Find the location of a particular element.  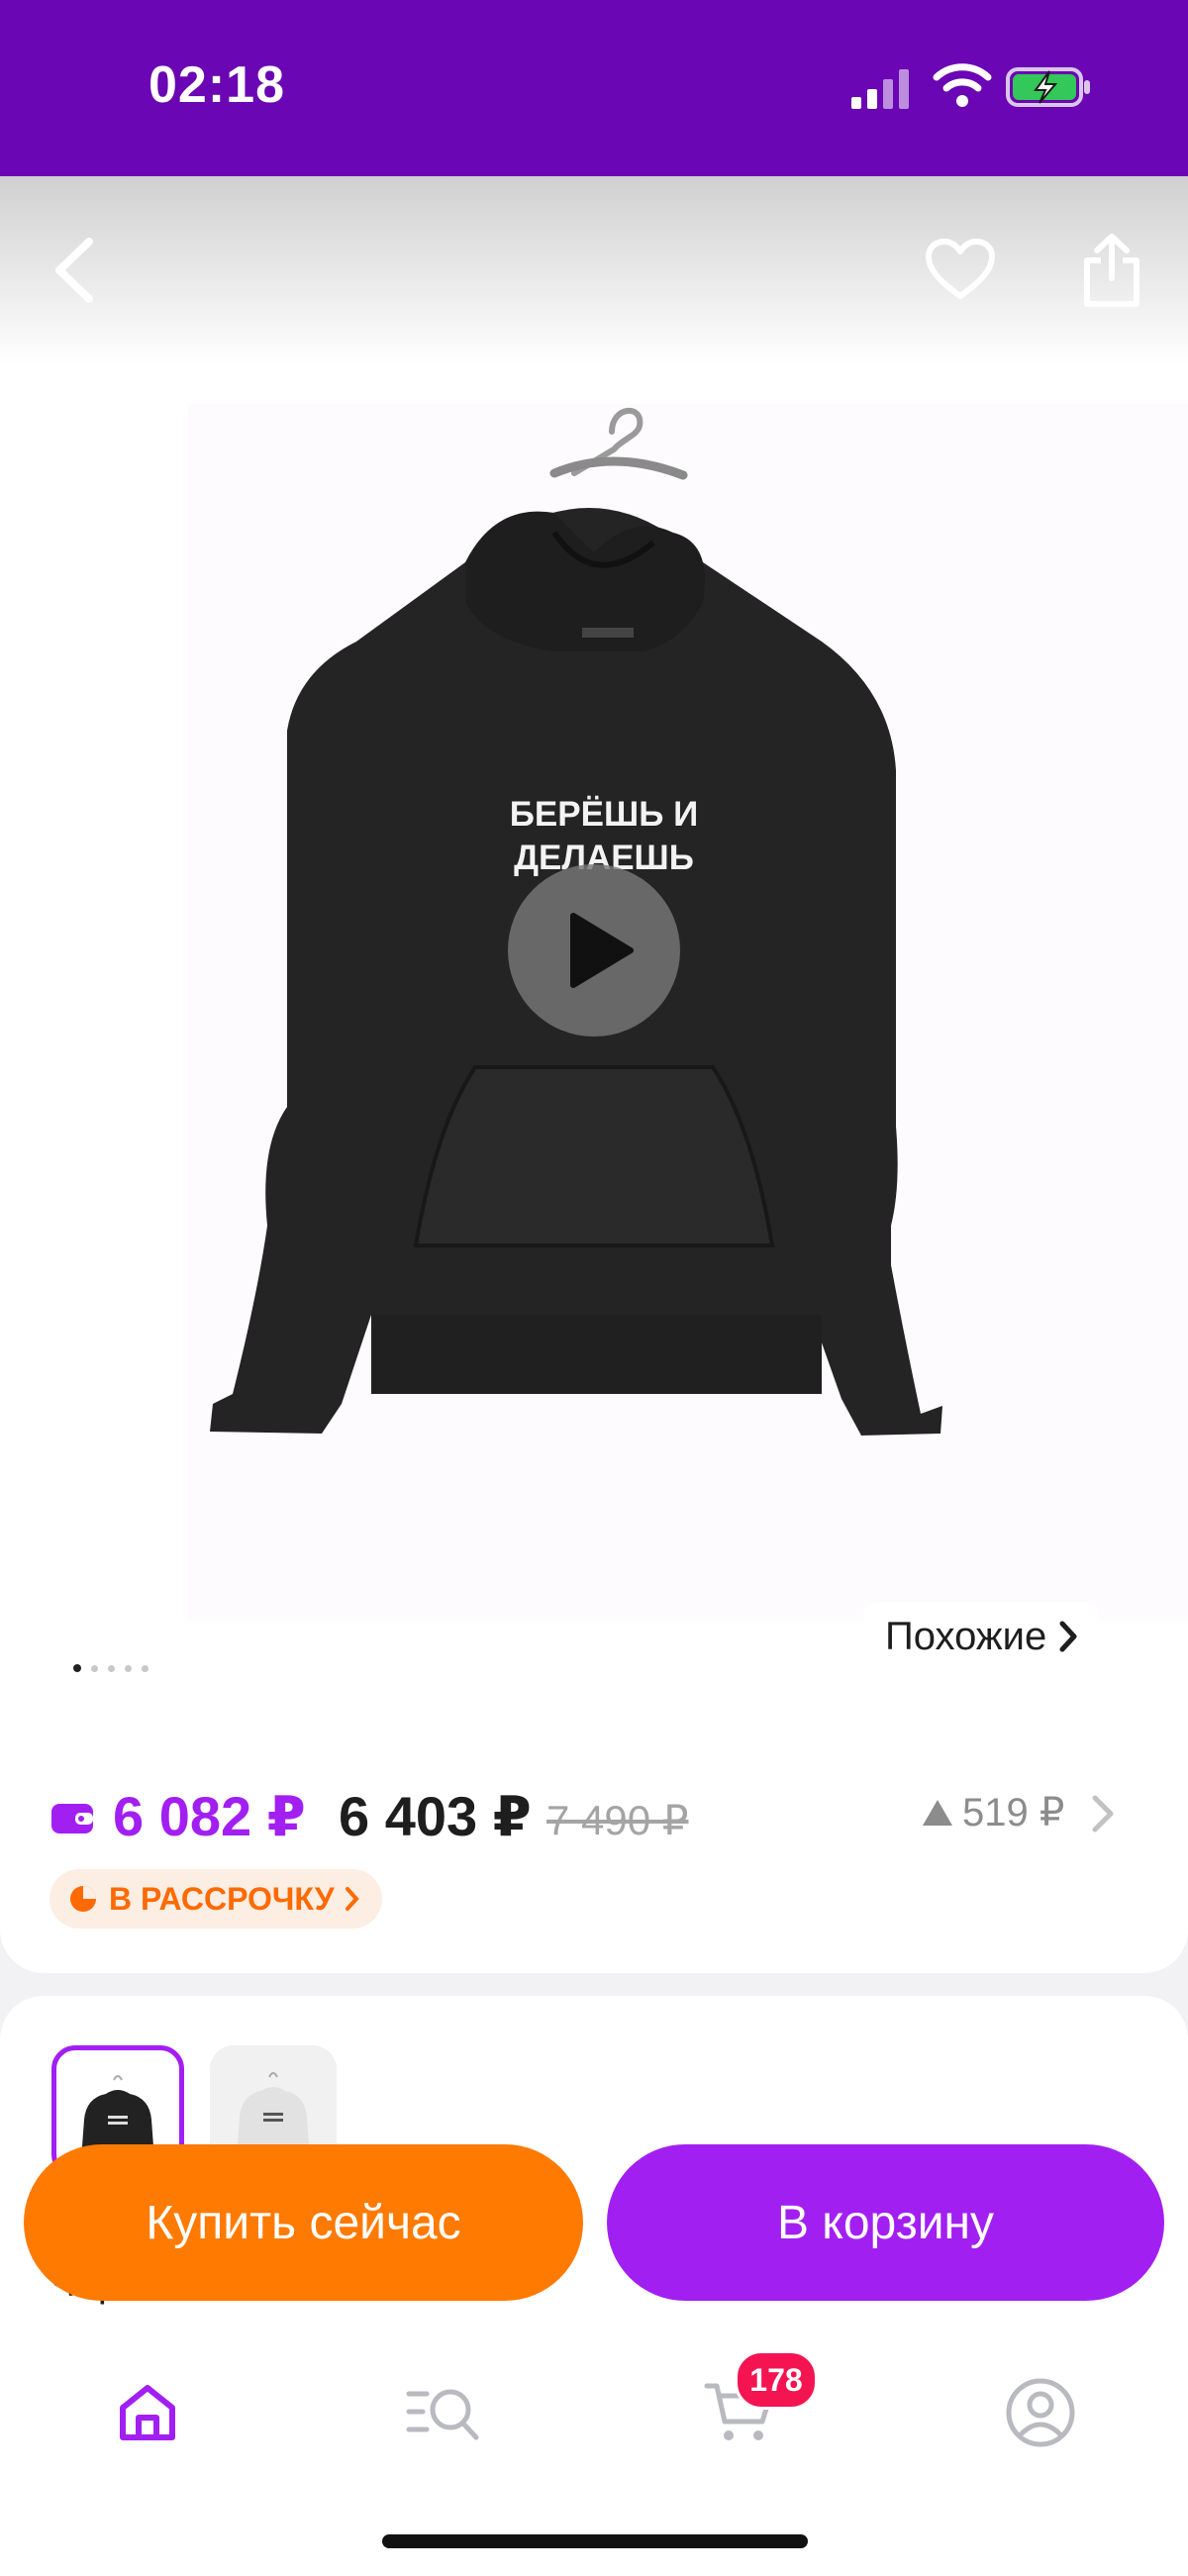

play-icon is located at coordinates (602, 951).